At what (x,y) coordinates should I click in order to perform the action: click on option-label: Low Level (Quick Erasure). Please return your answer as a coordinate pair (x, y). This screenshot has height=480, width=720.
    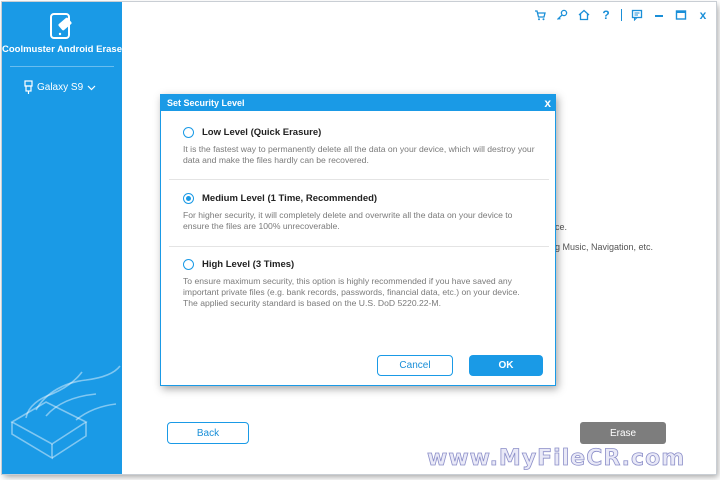
    Looking at the image, I should click on (262, 132).